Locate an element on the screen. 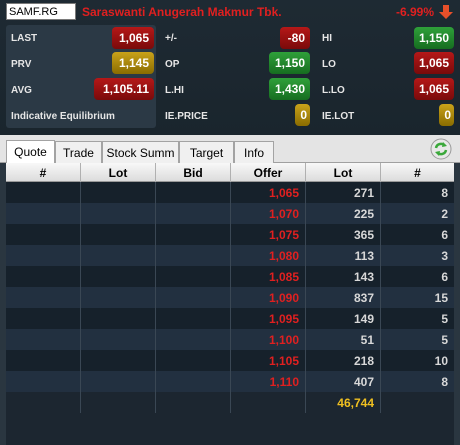  table-row: 1,065 271 8 is located at coordinates (230, 192).